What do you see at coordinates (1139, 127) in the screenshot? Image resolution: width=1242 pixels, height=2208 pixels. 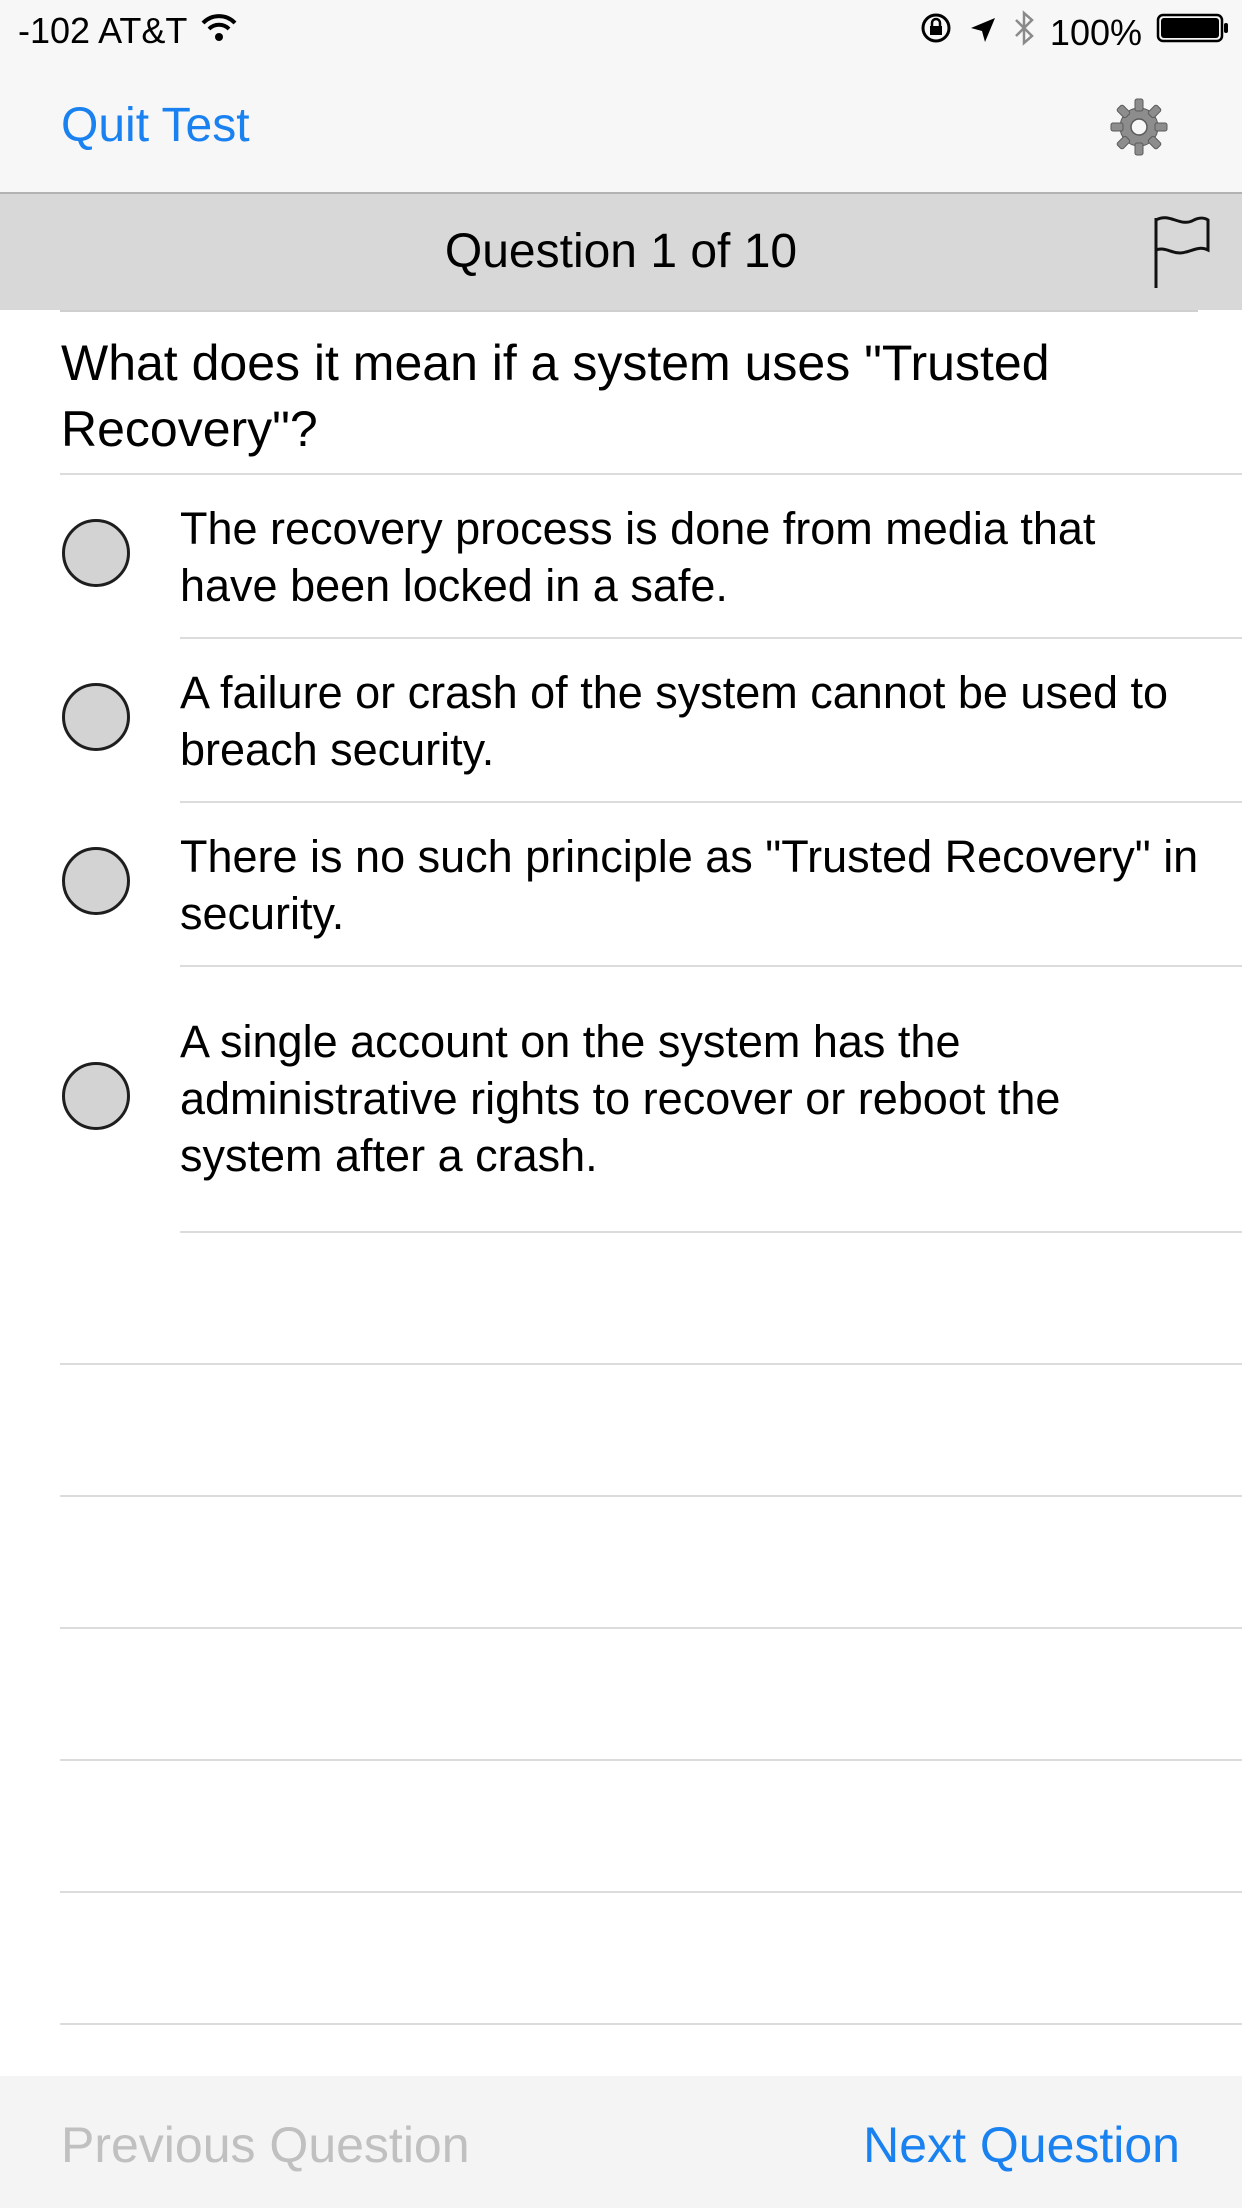 I see `gear-icon` at bounding box center [1139, 127].